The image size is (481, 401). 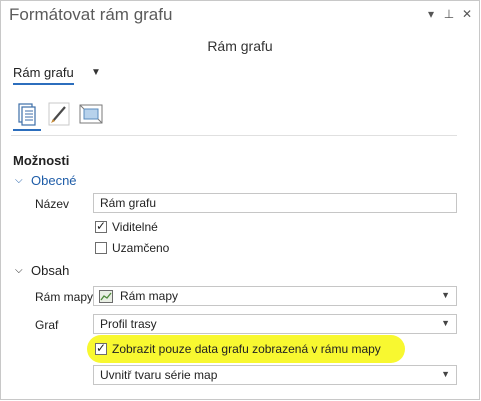 I want to click on locked-checkbox, so click(x=101, y=248).